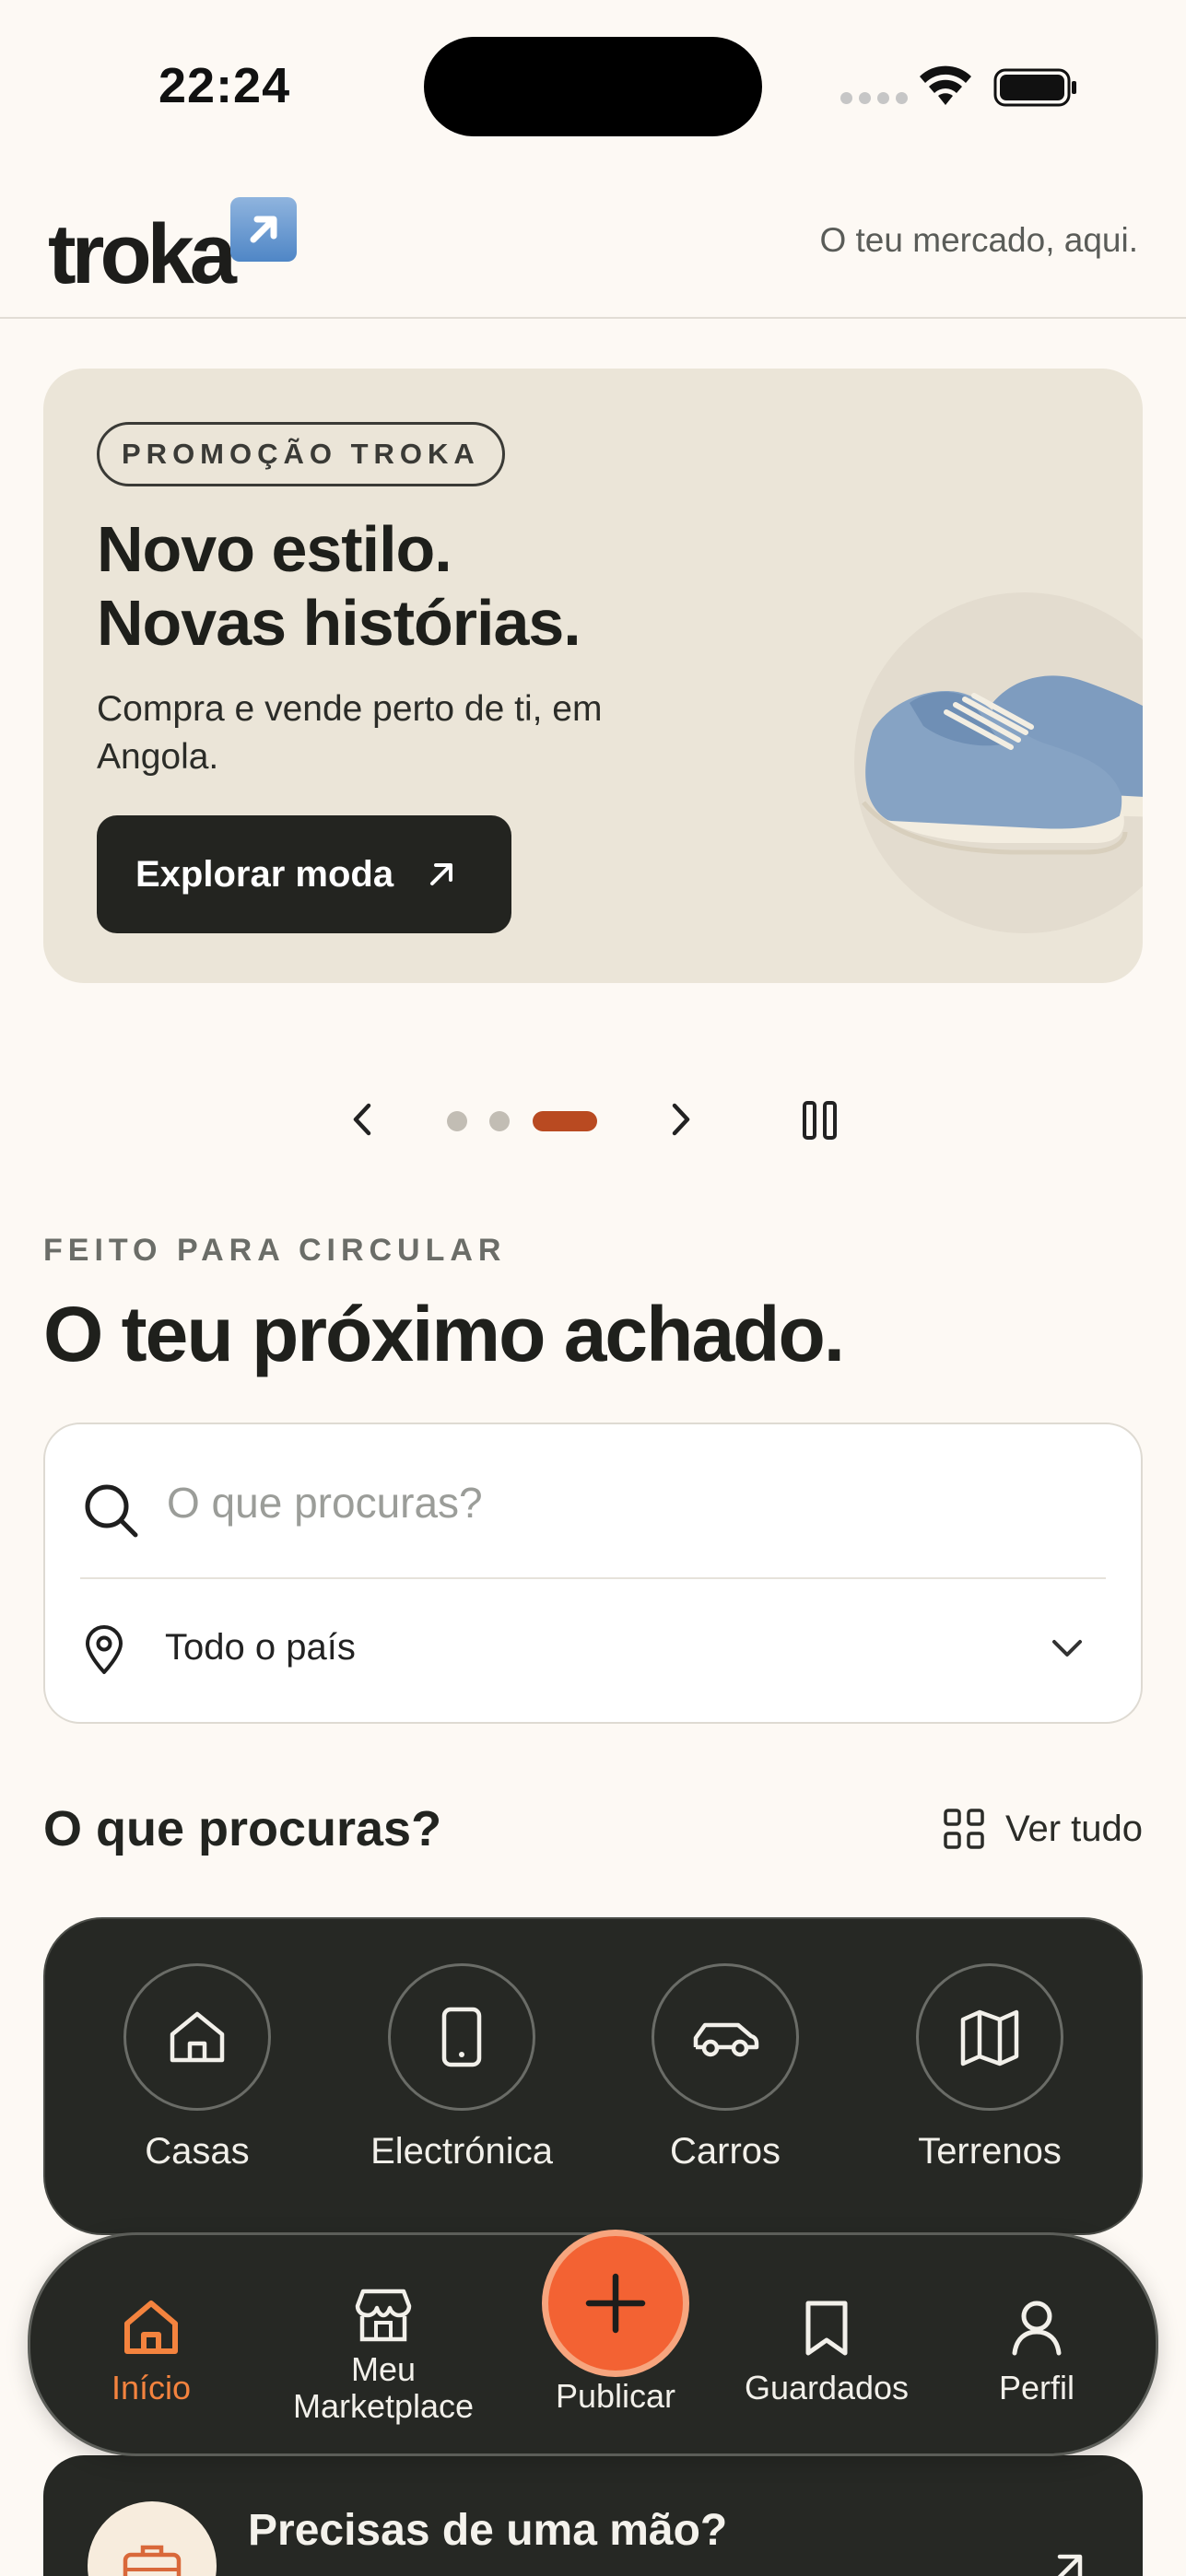 The width and height of the screenshot is (1186, 2576). Describe the element at coordinates (242, 1828) in the screenshot. I see `categories-title: O que procuras?` at that location.